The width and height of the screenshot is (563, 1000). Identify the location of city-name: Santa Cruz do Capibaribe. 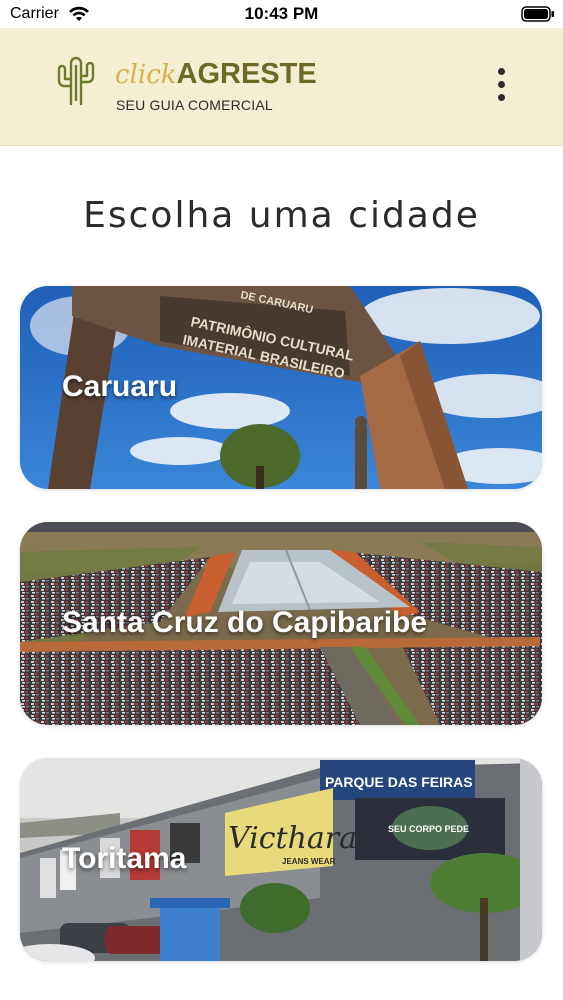
(245, 622).